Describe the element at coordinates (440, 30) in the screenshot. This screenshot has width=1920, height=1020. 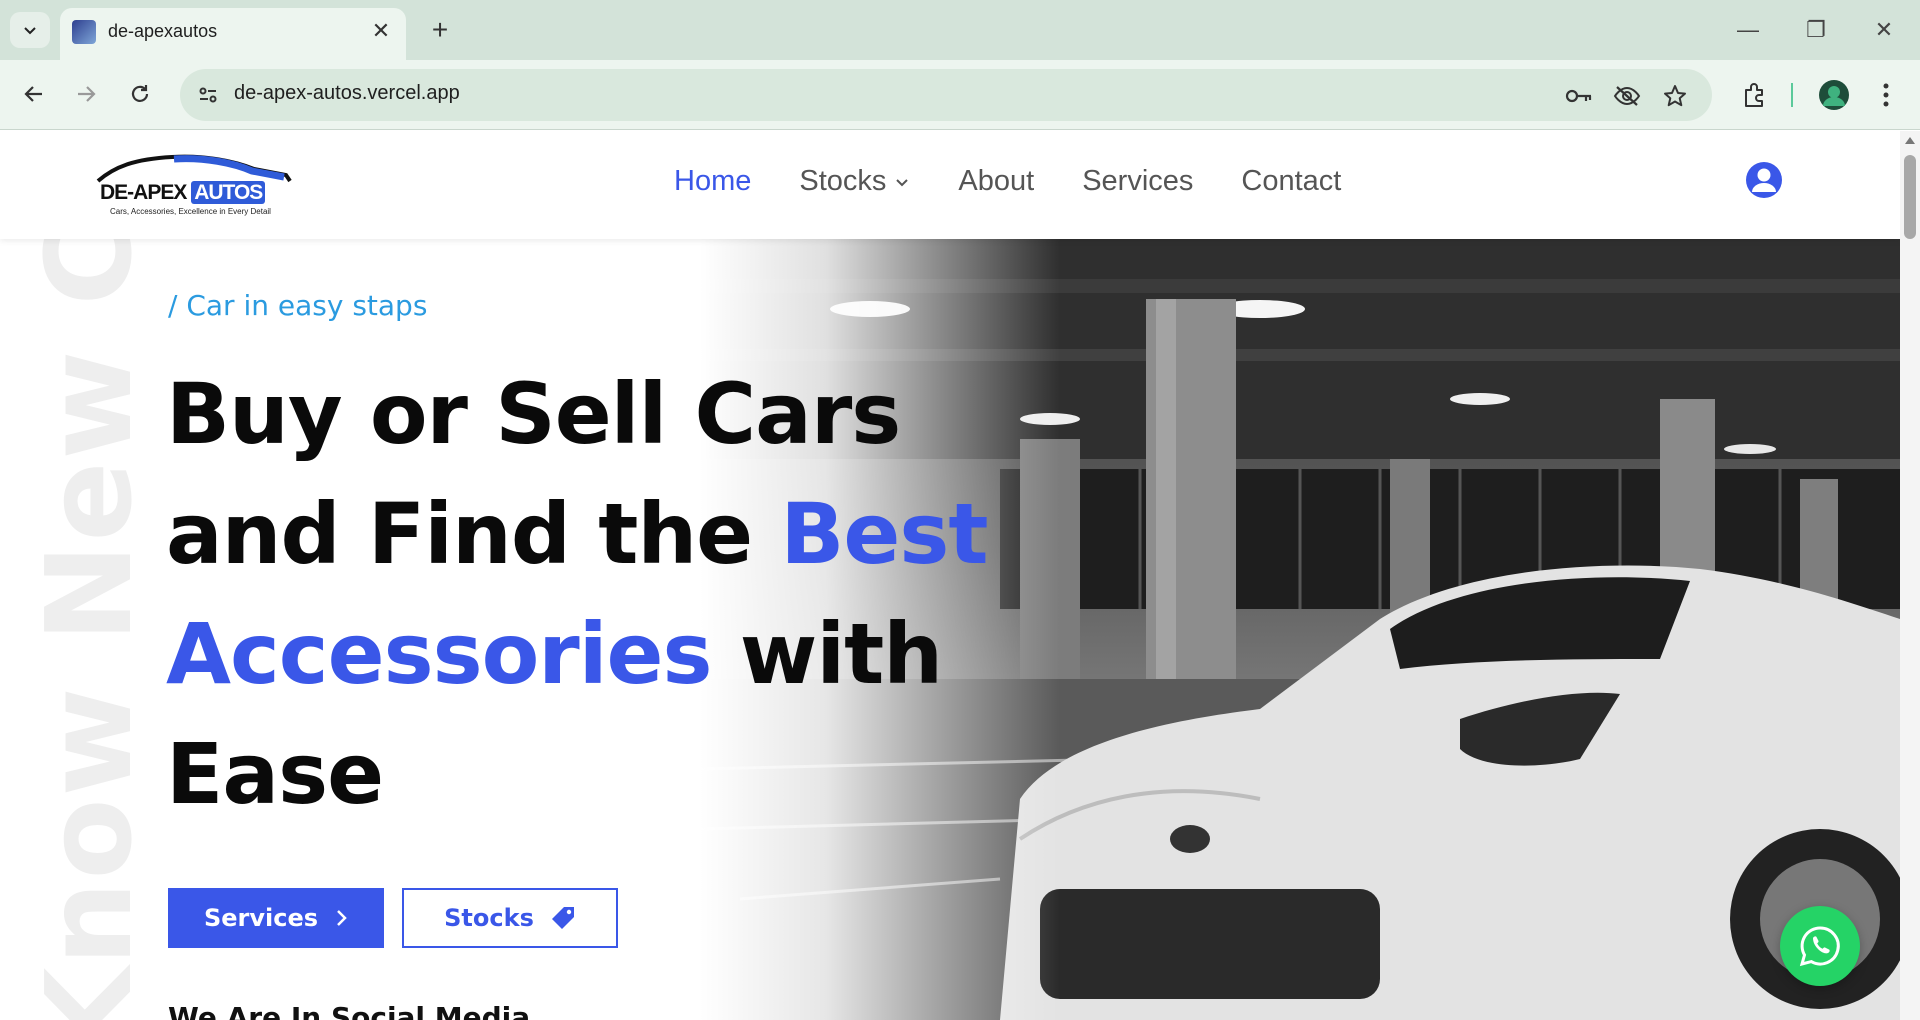
I see `new-tab-button: +` at that location.